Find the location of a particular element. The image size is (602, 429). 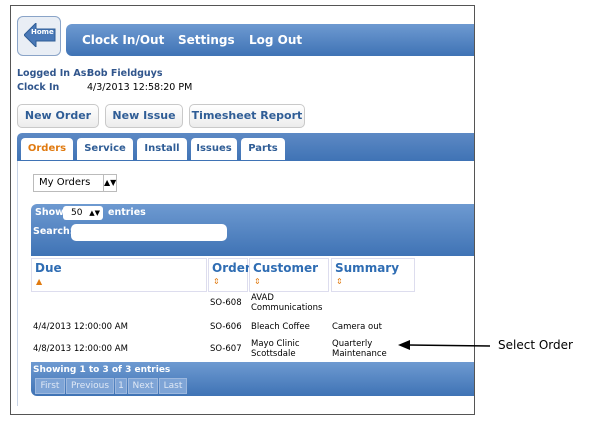

cell-order: SO-608 is located at coordinates (226, 303).